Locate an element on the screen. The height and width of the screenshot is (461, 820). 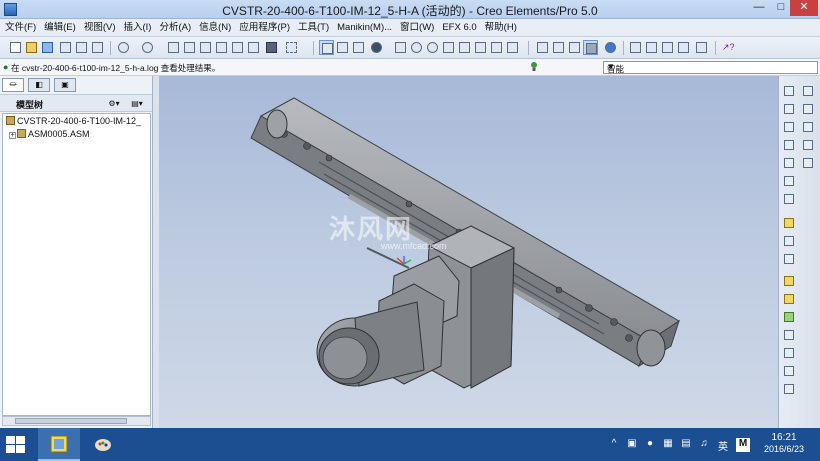
menu-tools: 工具(T) is located at coordinates (313, 28).